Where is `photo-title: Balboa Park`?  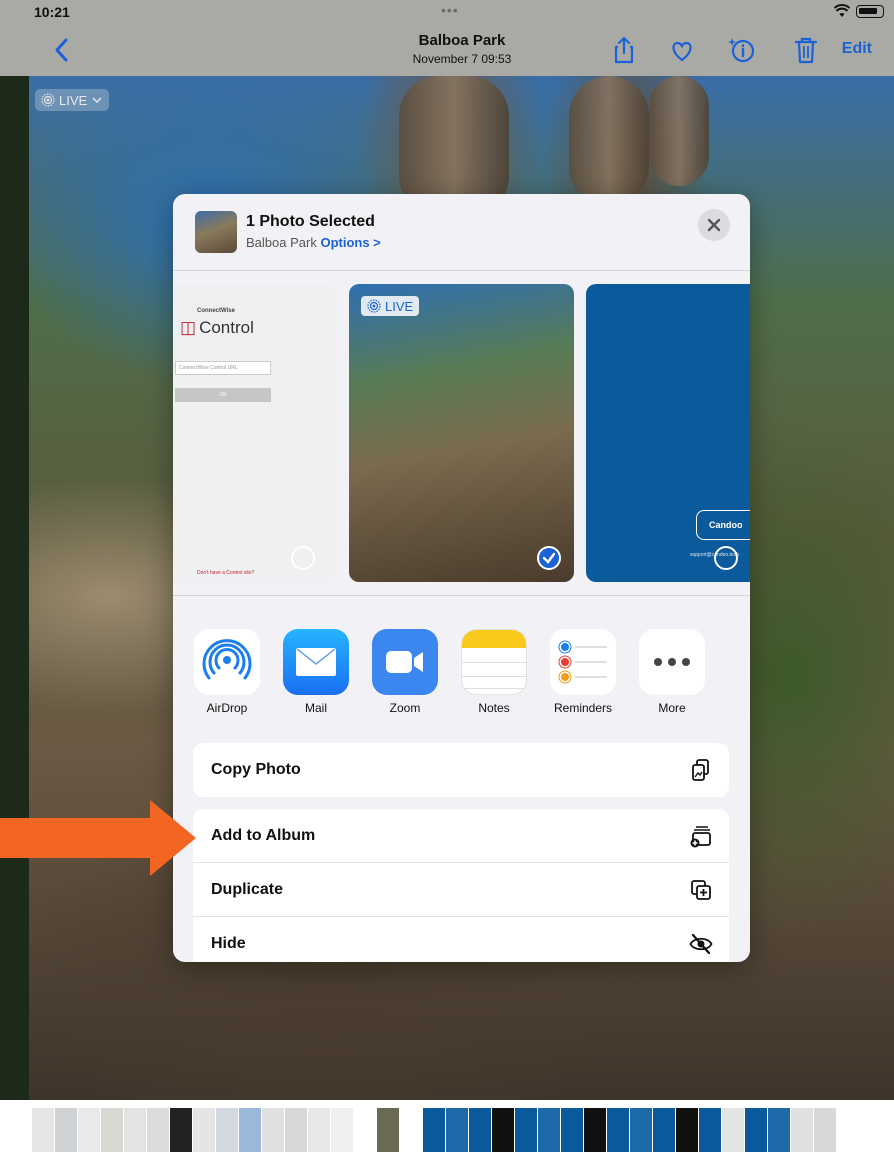 photo-title: Balboa Park is located at coordinates (462, 40).